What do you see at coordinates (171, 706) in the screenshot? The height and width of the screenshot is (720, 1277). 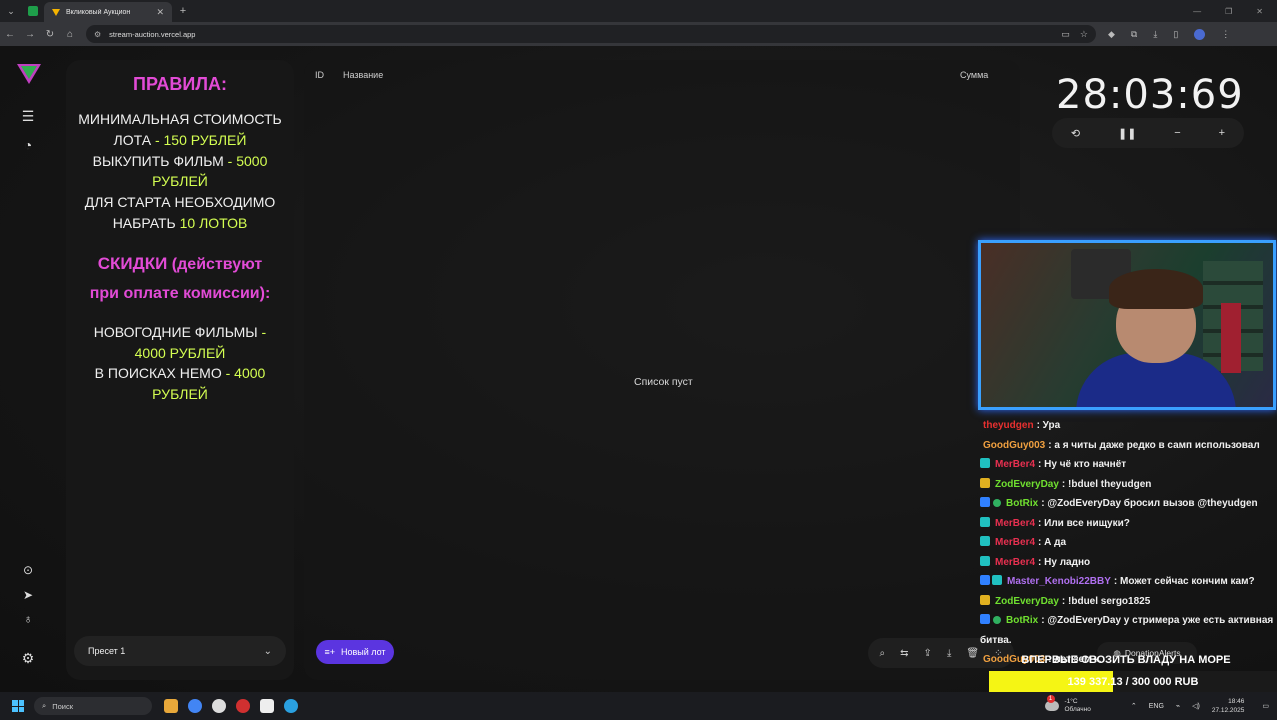 I see `file-explorer-icon` at bounding box center [171, 706].